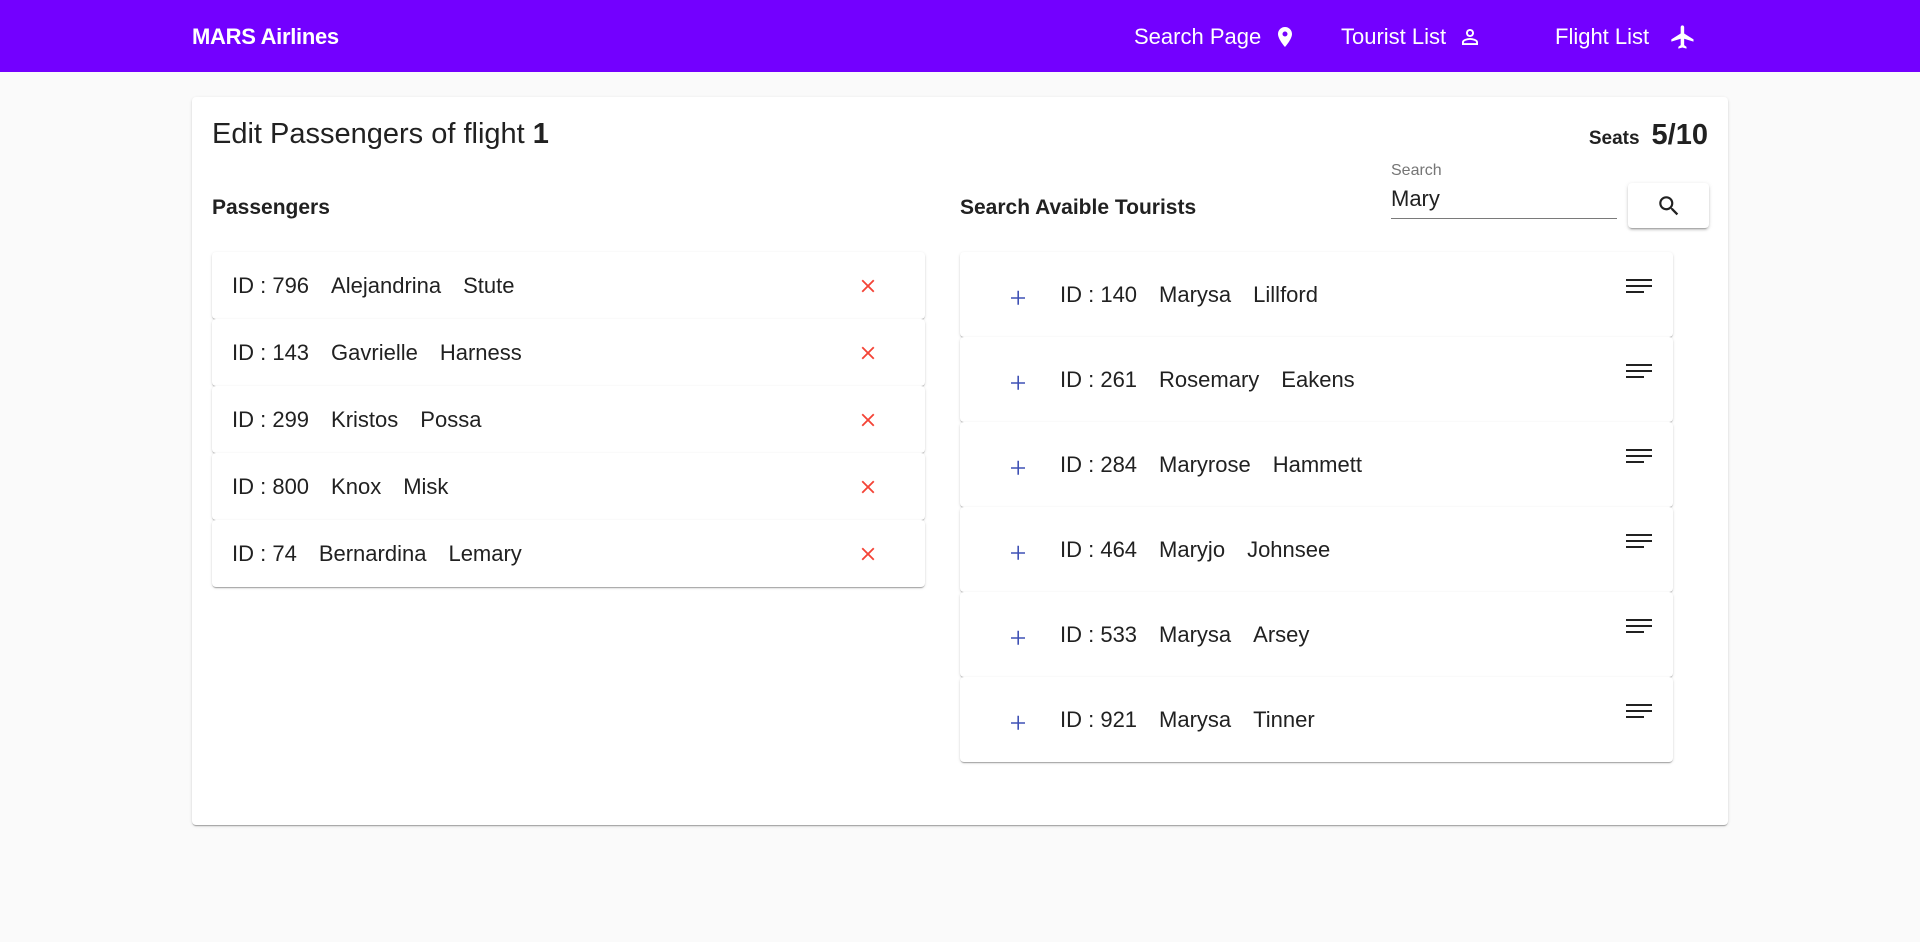 Image resolution: width=1920 pixels, height=942 pixels. I want to click on passenger-first-name: Knox, so click(356, 486).